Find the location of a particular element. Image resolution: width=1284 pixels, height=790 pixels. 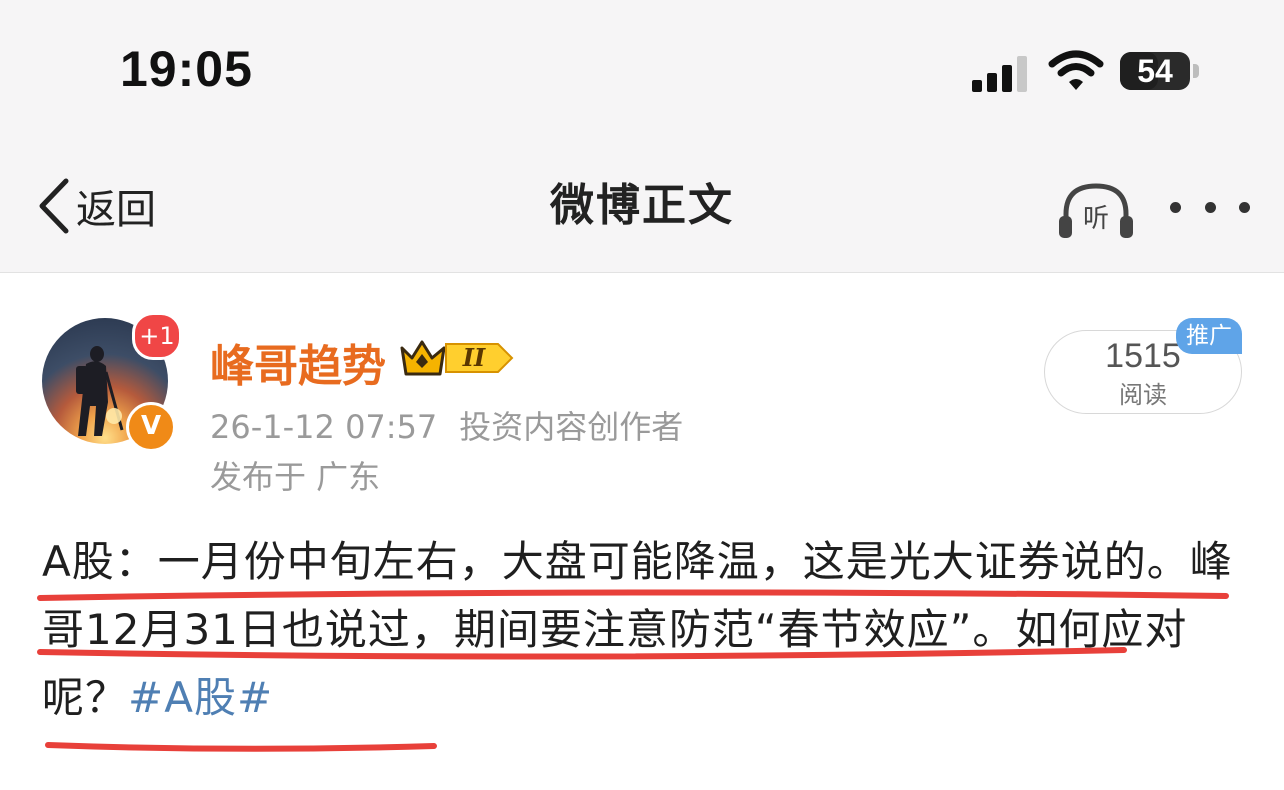

post-timestamp: 26-1-12 07:57 is located at coordinates (324, 427).